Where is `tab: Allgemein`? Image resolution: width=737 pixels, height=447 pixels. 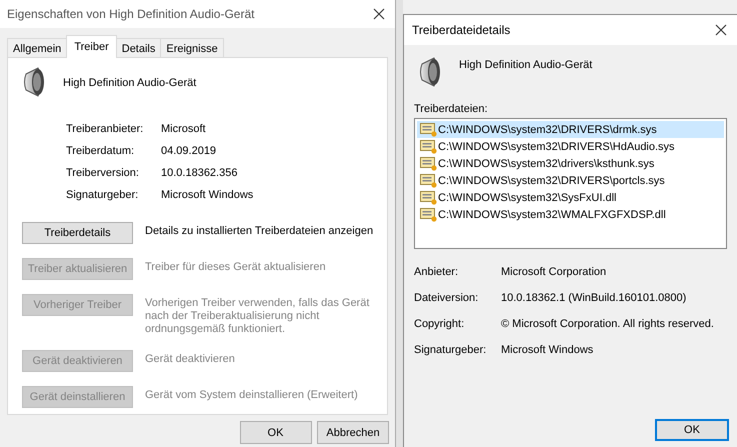 tab: Allgemein is located at coordinates (37, 48).